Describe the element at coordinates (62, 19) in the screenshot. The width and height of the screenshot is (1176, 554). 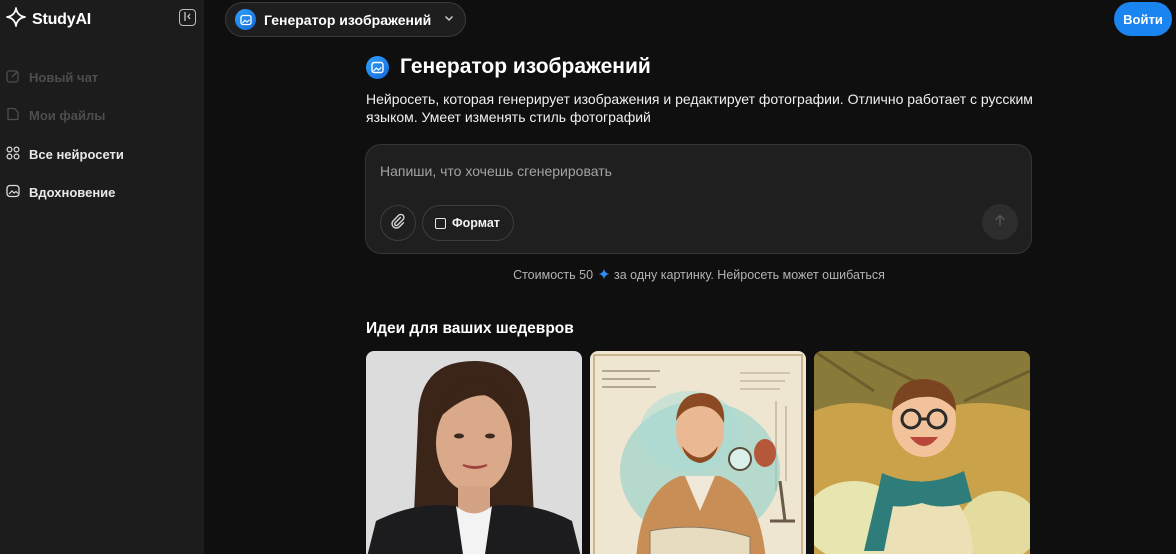
I see `brand-name: StudyAI` at that location.